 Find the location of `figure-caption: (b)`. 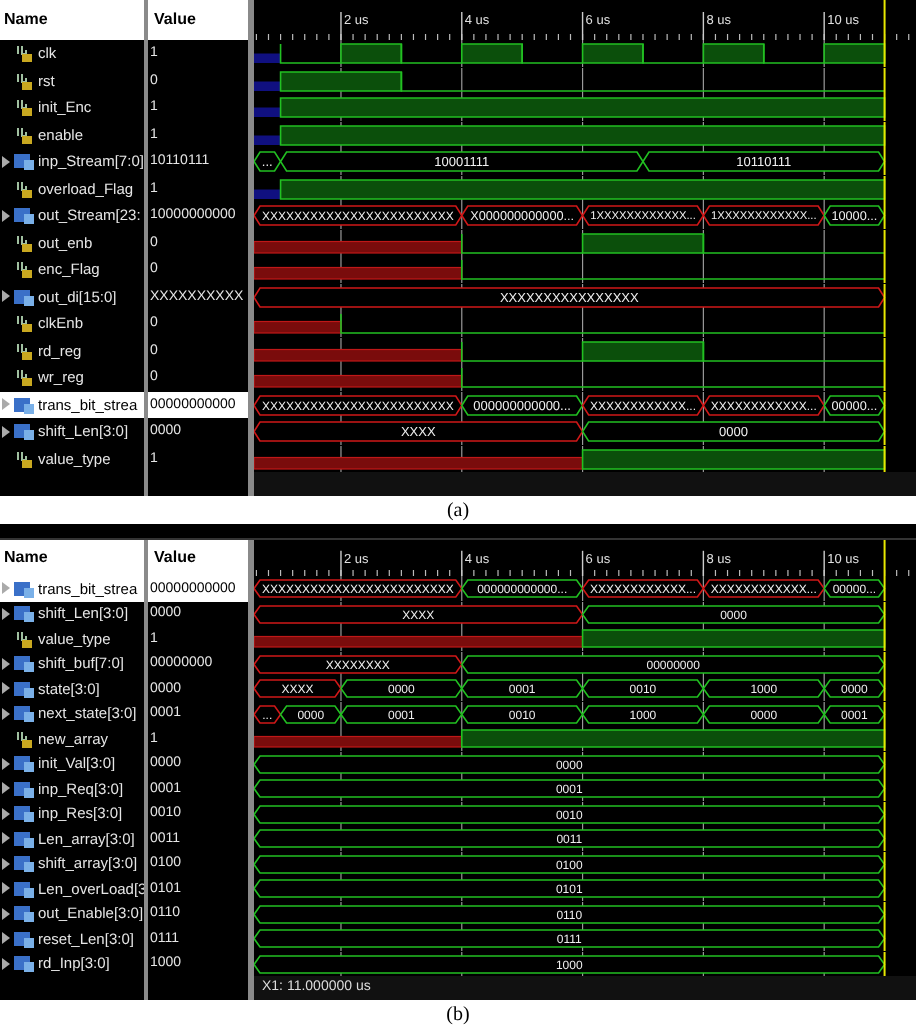

figure-caption: (b) is located at coordinates (458, 1015).